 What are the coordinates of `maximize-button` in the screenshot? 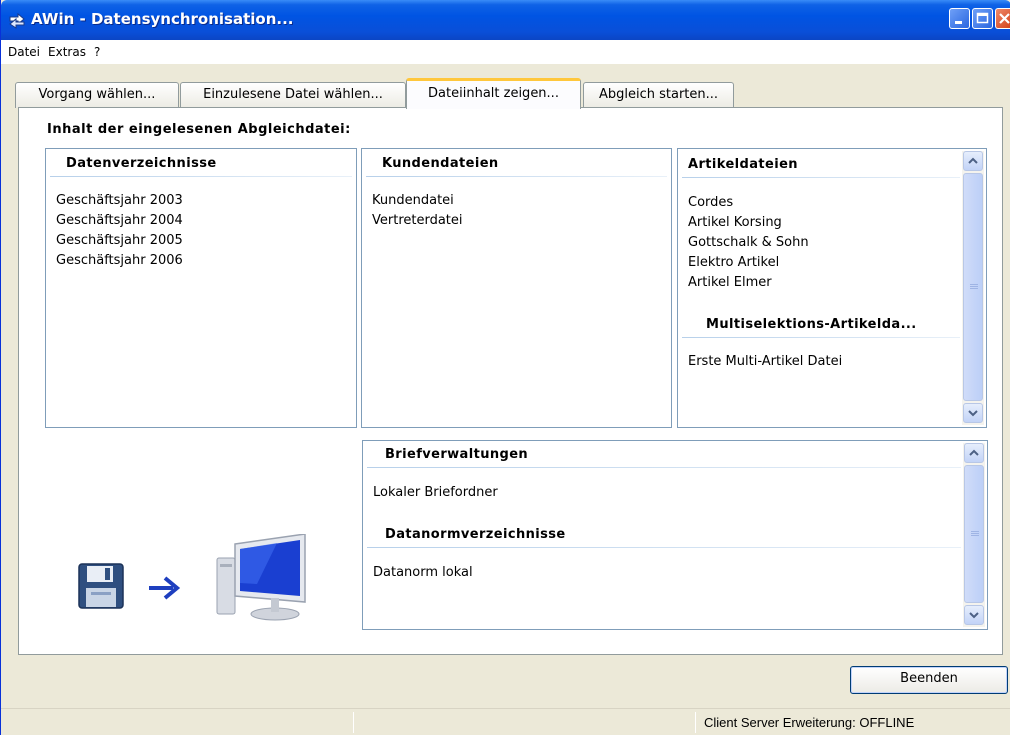 It's located at (982, 18).